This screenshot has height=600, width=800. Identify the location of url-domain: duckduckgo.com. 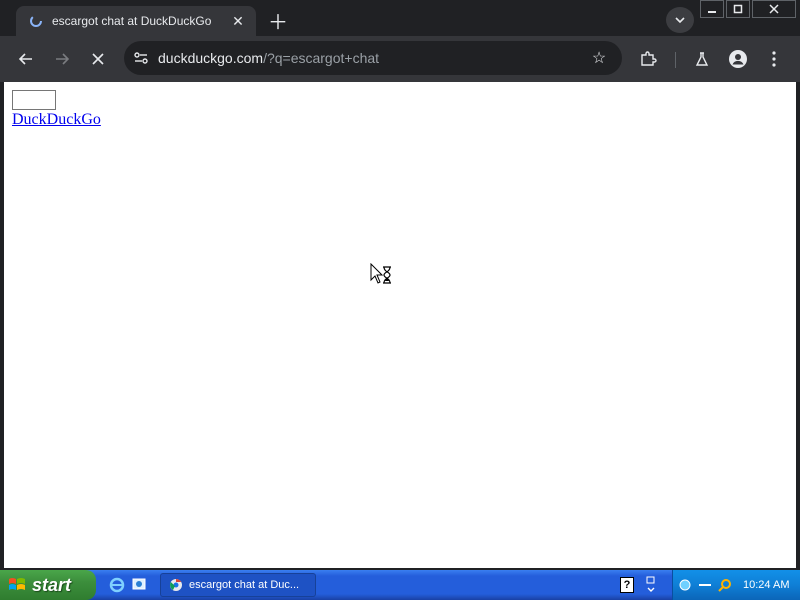
(211, 58).